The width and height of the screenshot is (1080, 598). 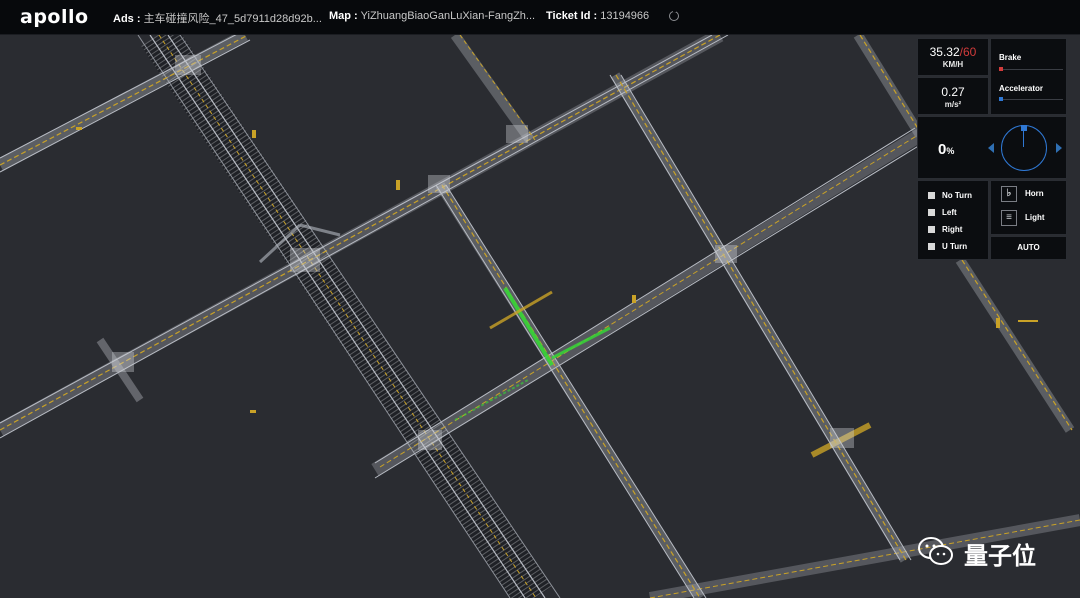 I want to click on wechat-icon, so click(x=935, y=551).